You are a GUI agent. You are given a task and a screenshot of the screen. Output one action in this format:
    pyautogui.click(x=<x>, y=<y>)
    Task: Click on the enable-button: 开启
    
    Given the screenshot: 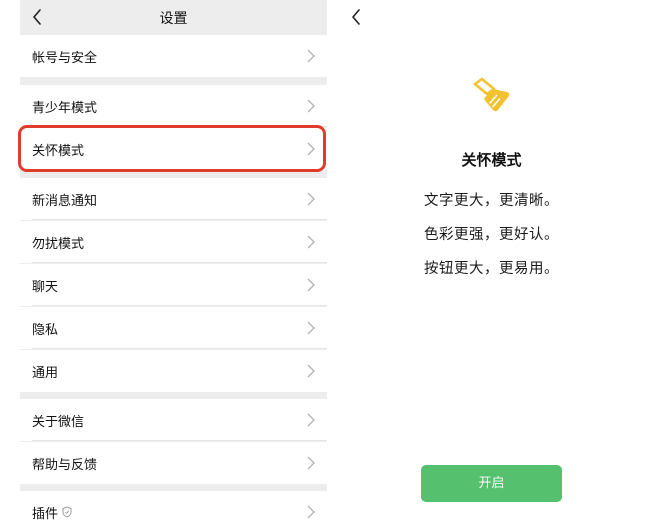 What is the action you would take?
    pyautogui.click(x=491, y=483)
    